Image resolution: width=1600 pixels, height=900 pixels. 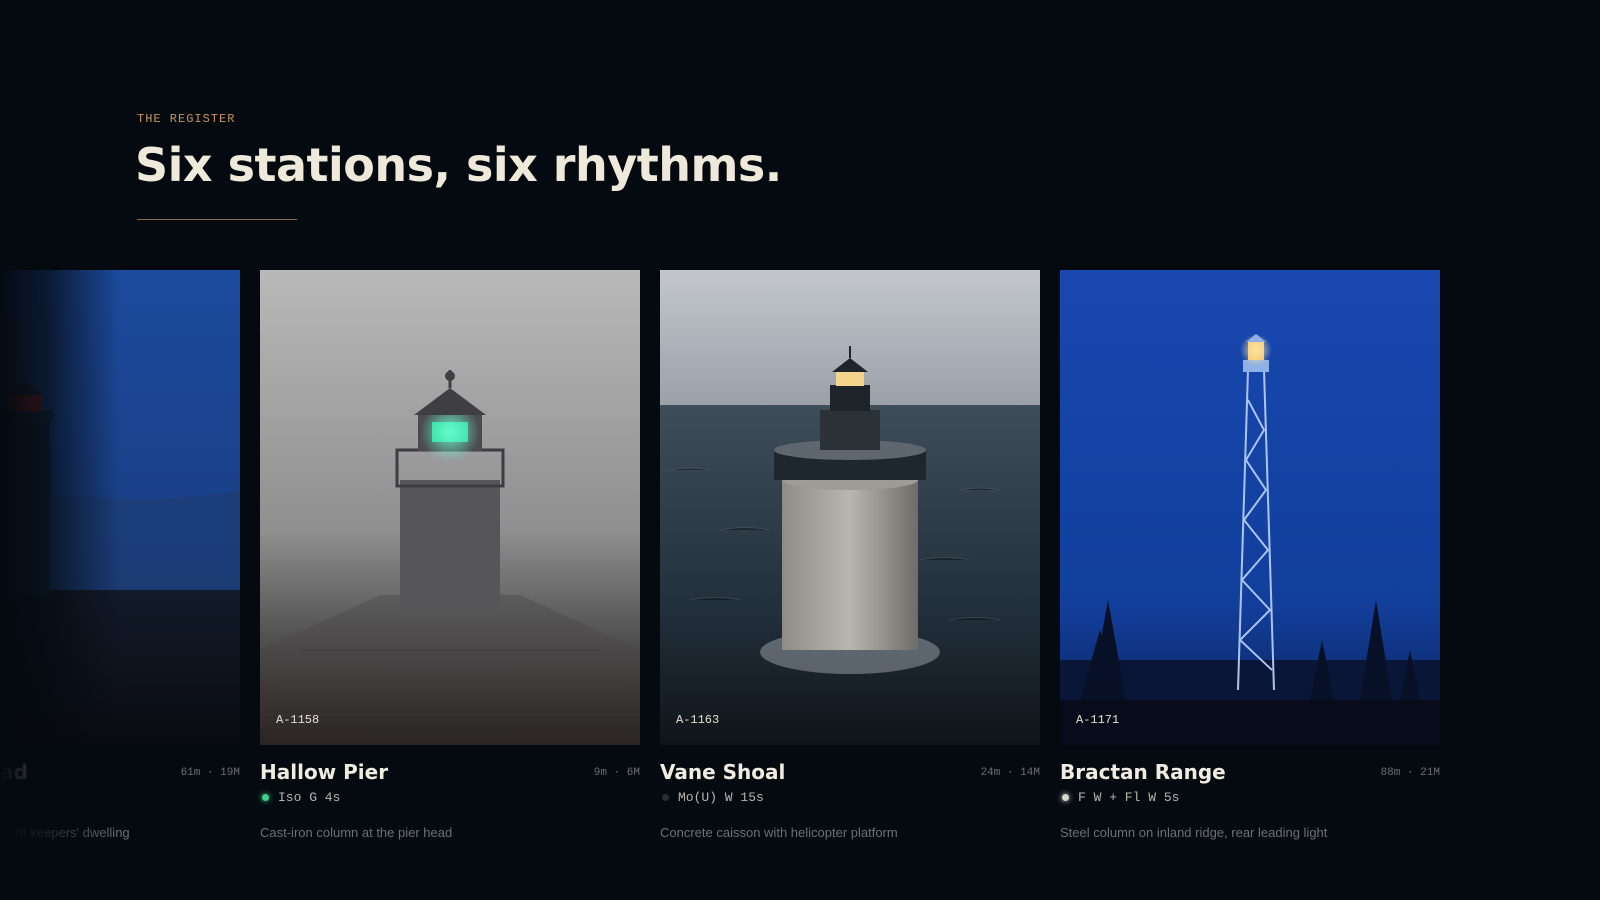 What do you see at coordinates (1143, 772) in the screenshot?
I see `station-name: Bractan Range` at bounding box center [1143, 772].